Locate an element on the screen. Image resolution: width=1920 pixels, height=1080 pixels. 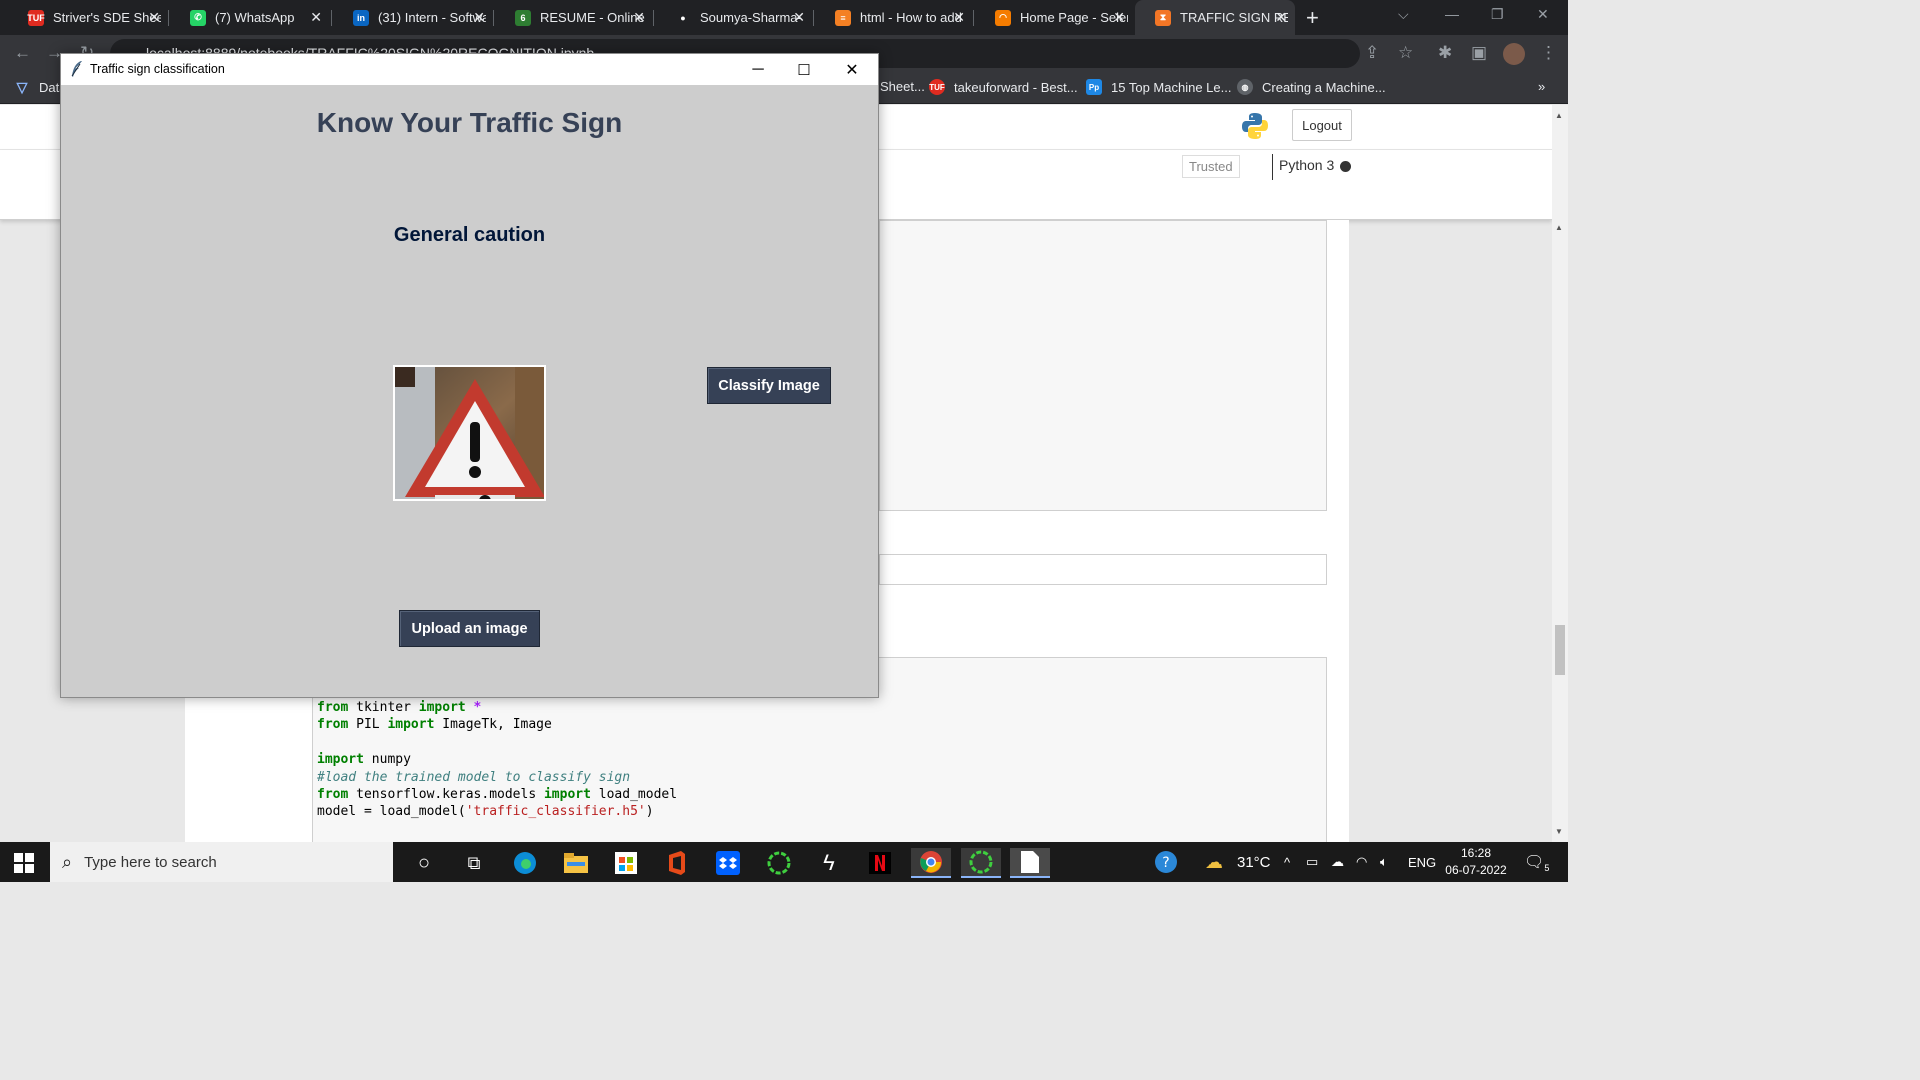
code-token: ) is located at coordinates (649, 812).